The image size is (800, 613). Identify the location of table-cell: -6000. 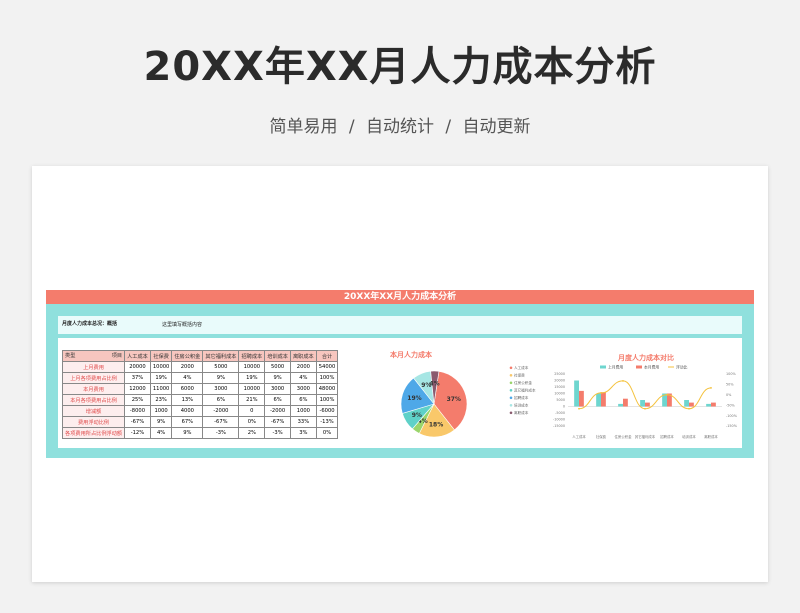
(327, 411).